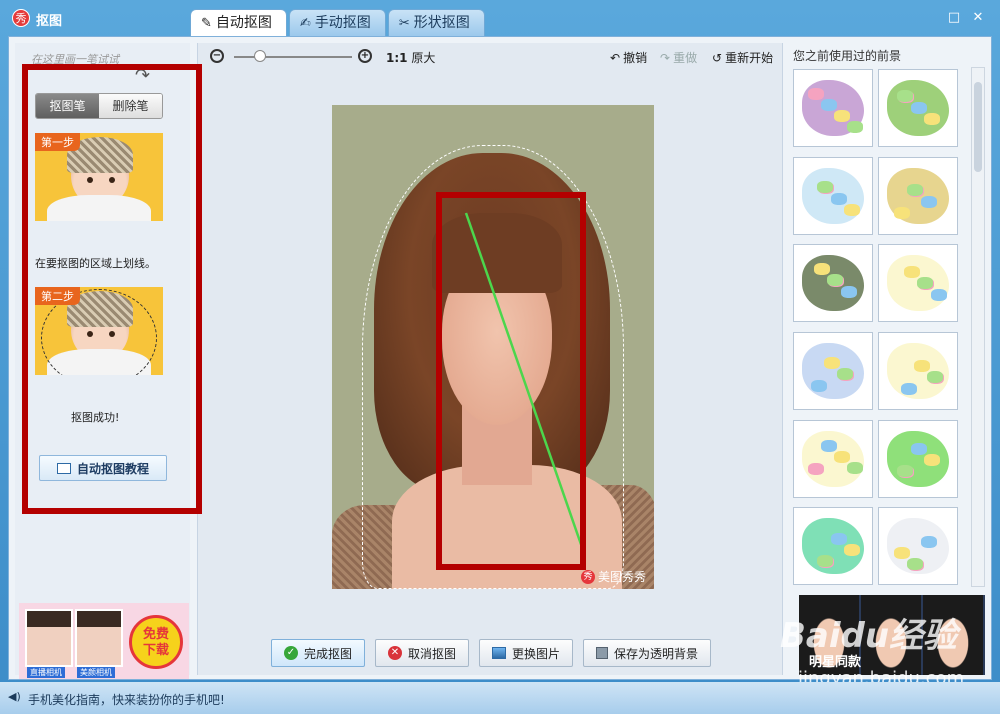 The height and width of the screenshot is (714, 1000). Describe the element at coordinates (21, 18) in the screenshot. I see `app-logo-icon: 秀` at that location.